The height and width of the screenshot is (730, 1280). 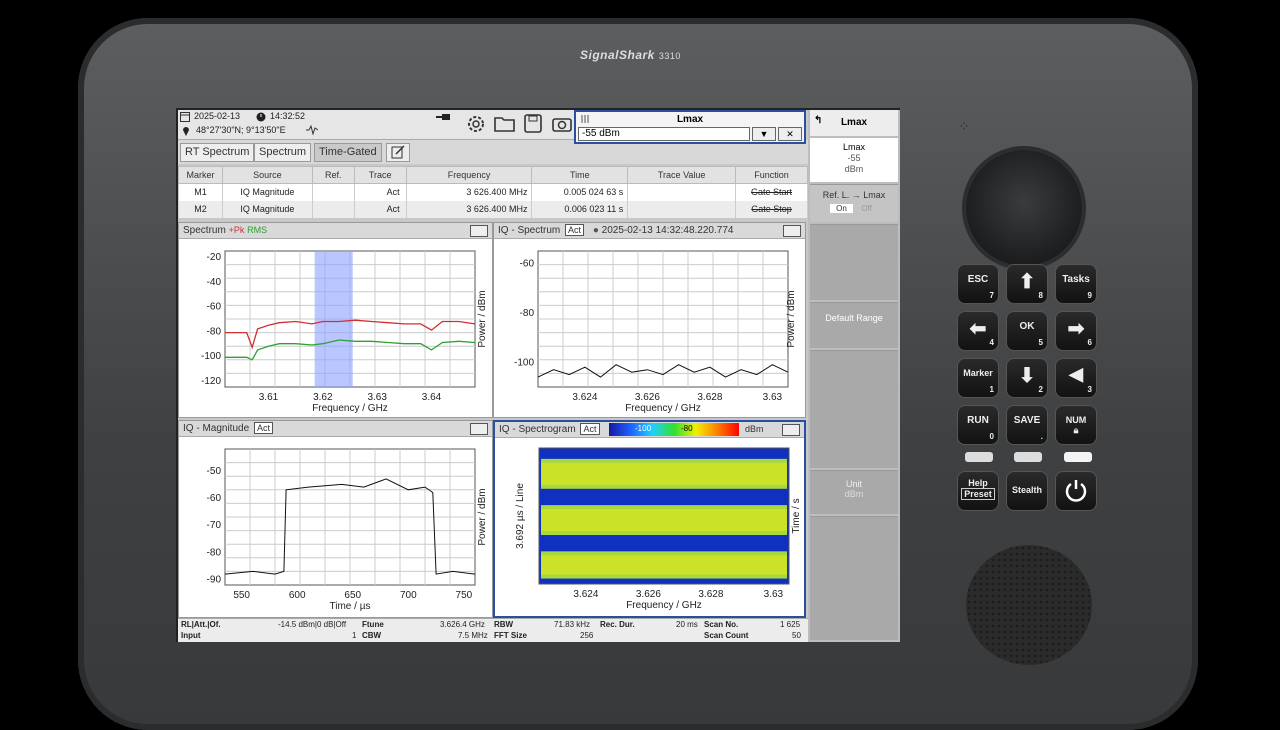 I want to click on right-key-number: 6, so click(x=1089, y=342).